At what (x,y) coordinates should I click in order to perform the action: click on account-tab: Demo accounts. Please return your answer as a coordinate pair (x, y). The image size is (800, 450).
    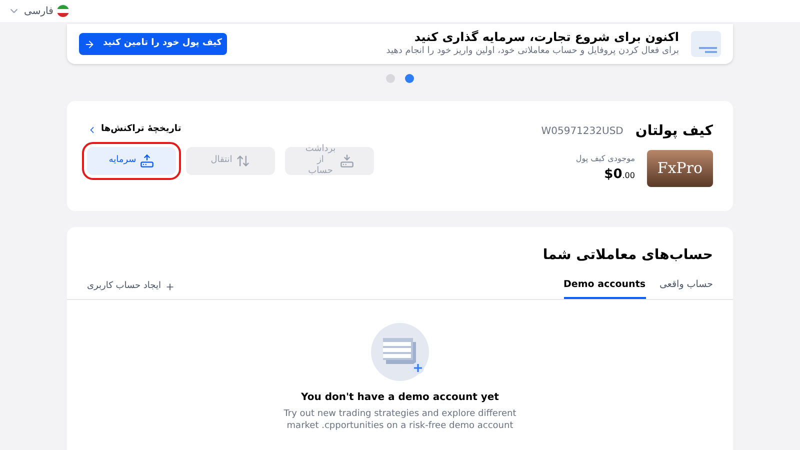
    Looking at the image, I should click on (605, 289).